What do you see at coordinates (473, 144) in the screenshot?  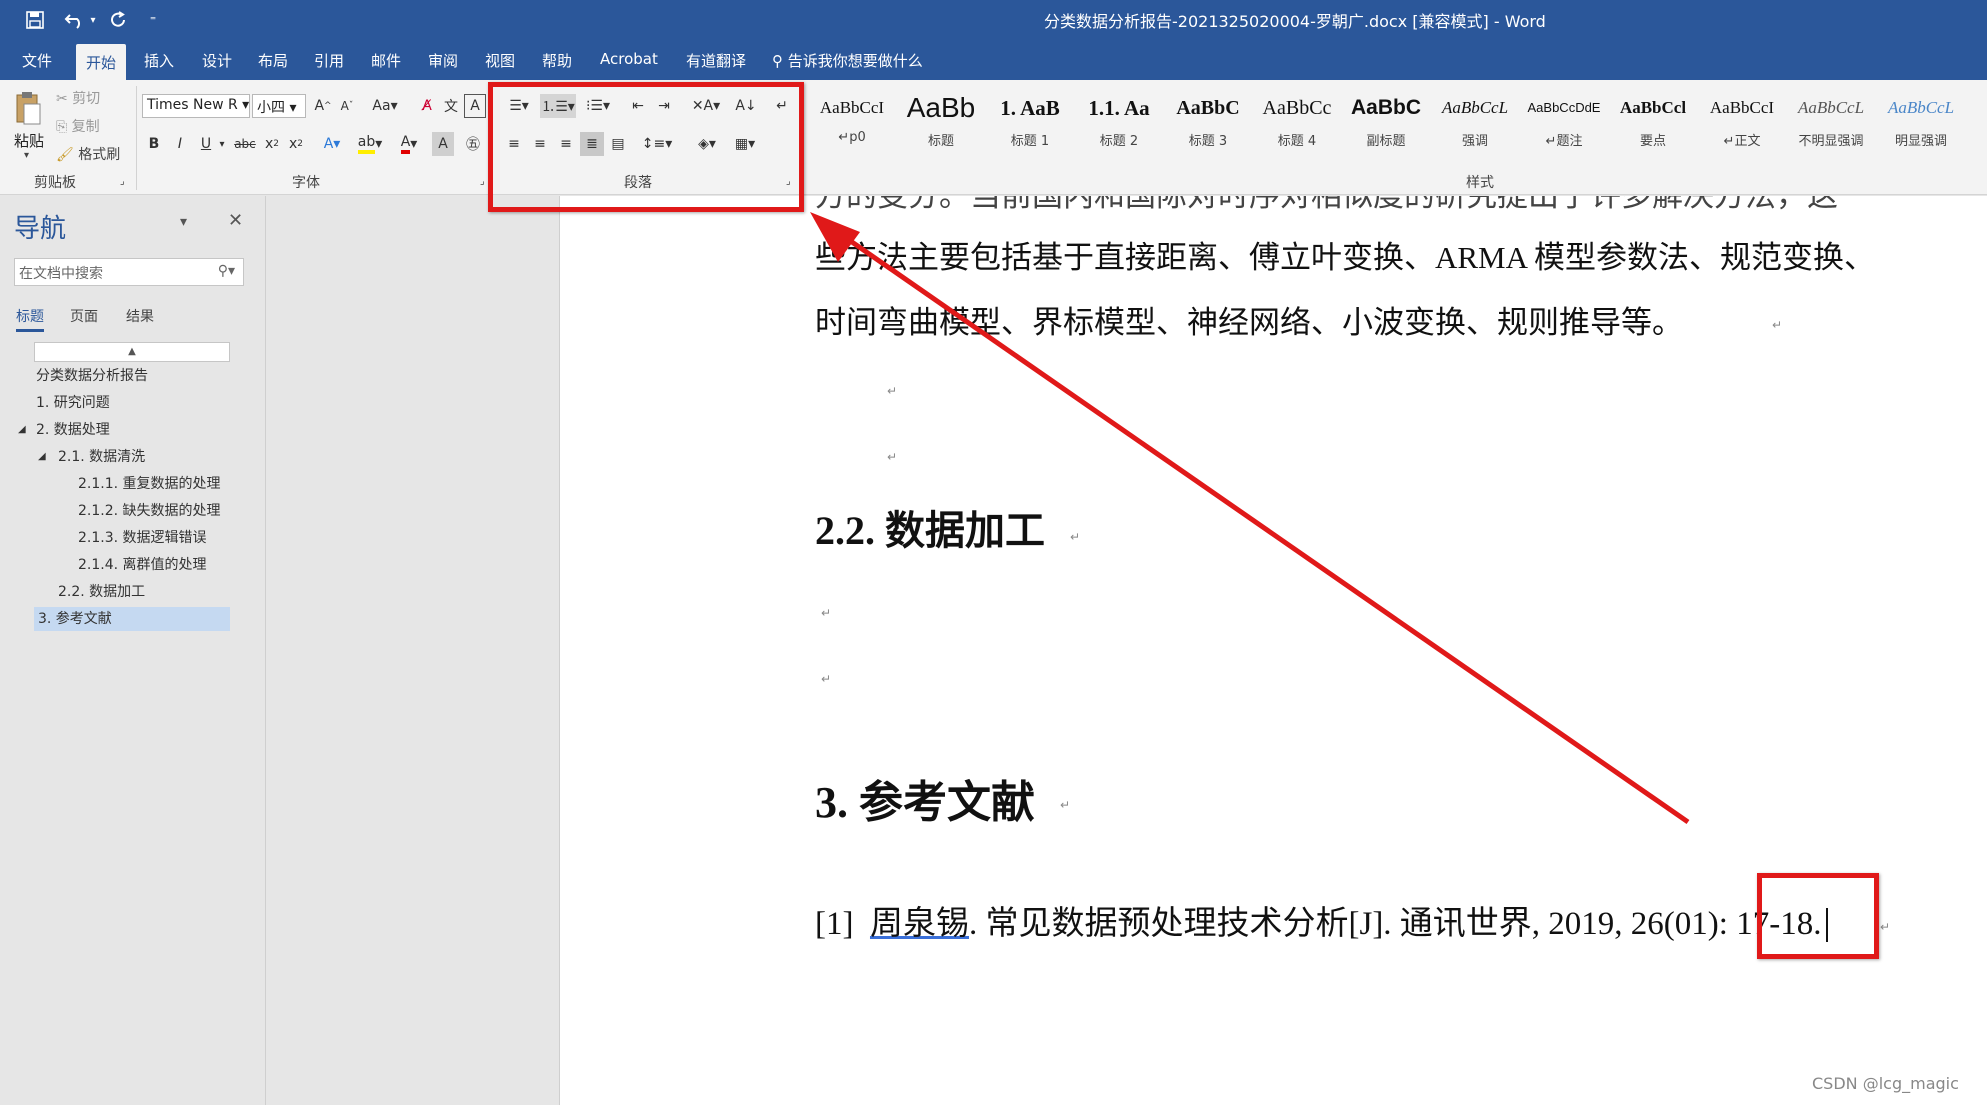 I see `enclose-characters-icon: ㊄` at bounding box center [473, 144].